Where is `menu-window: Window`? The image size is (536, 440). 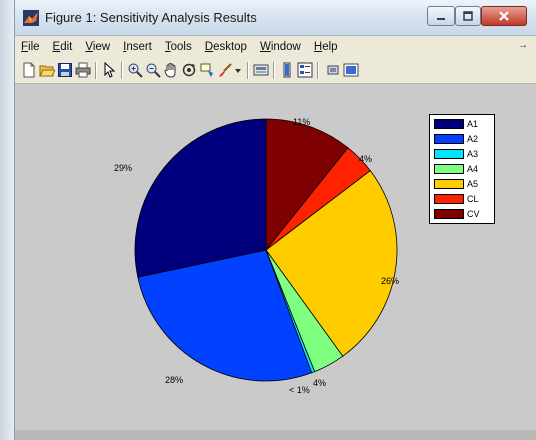
menu-window: Window is located at coordinates (280, 47).